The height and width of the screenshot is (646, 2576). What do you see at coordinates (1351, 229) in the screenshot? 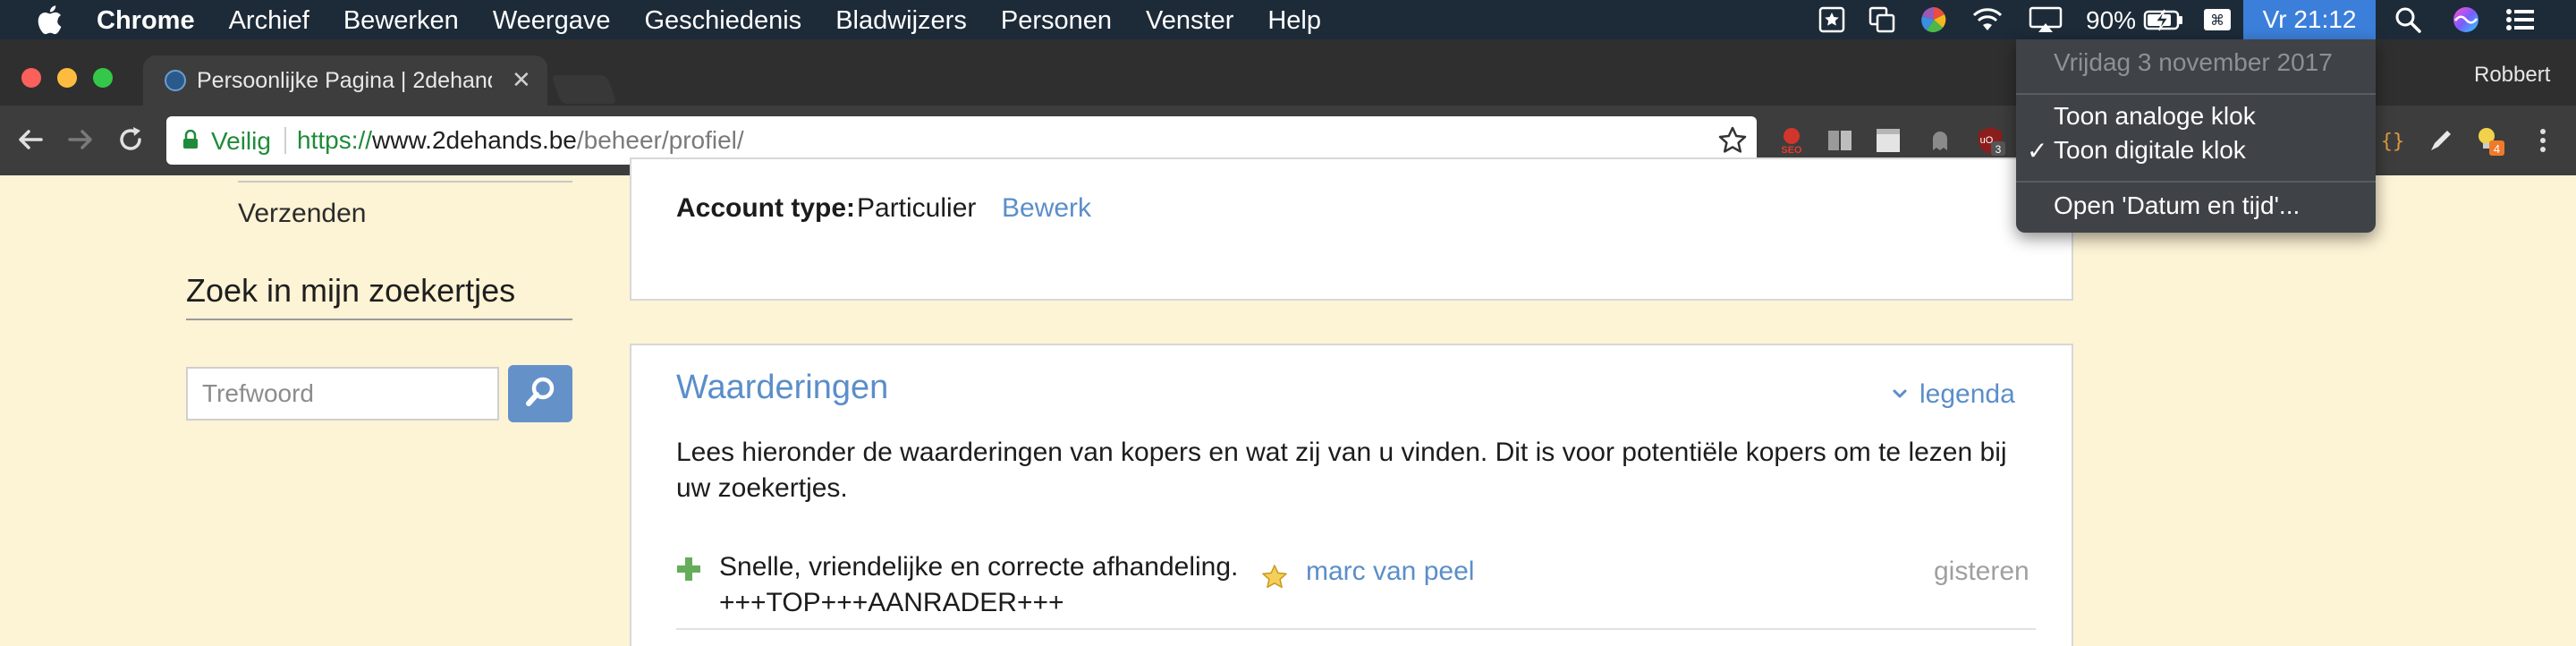
I see `account-card: Account type: Particulier Bewerk` at bounding box center [1351, 229].